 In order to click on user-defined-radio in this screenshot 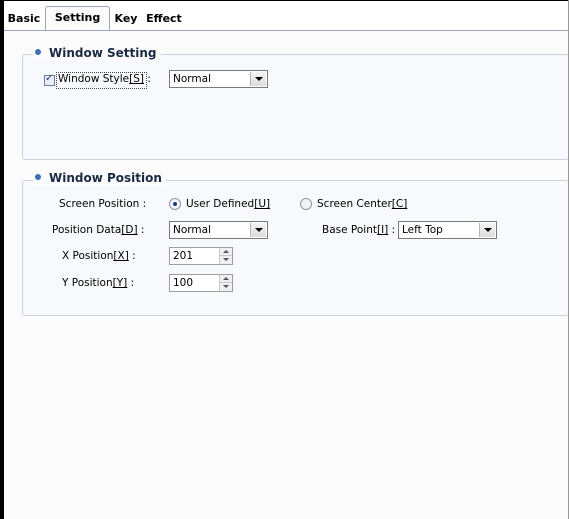, I will do `click(175, 204)`.